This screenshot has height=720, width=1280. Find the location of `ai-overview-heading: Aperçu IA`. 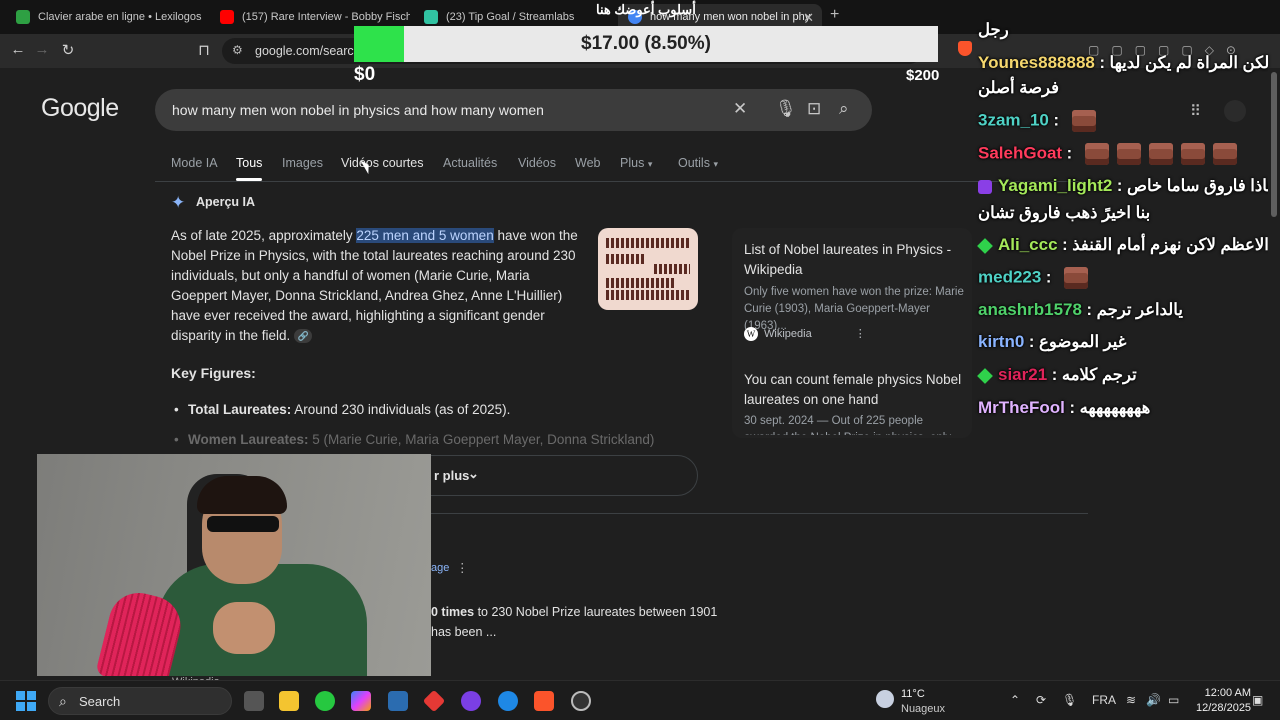

ai-overview-heading: Aperçu IA is located at coordinates (226, 202).